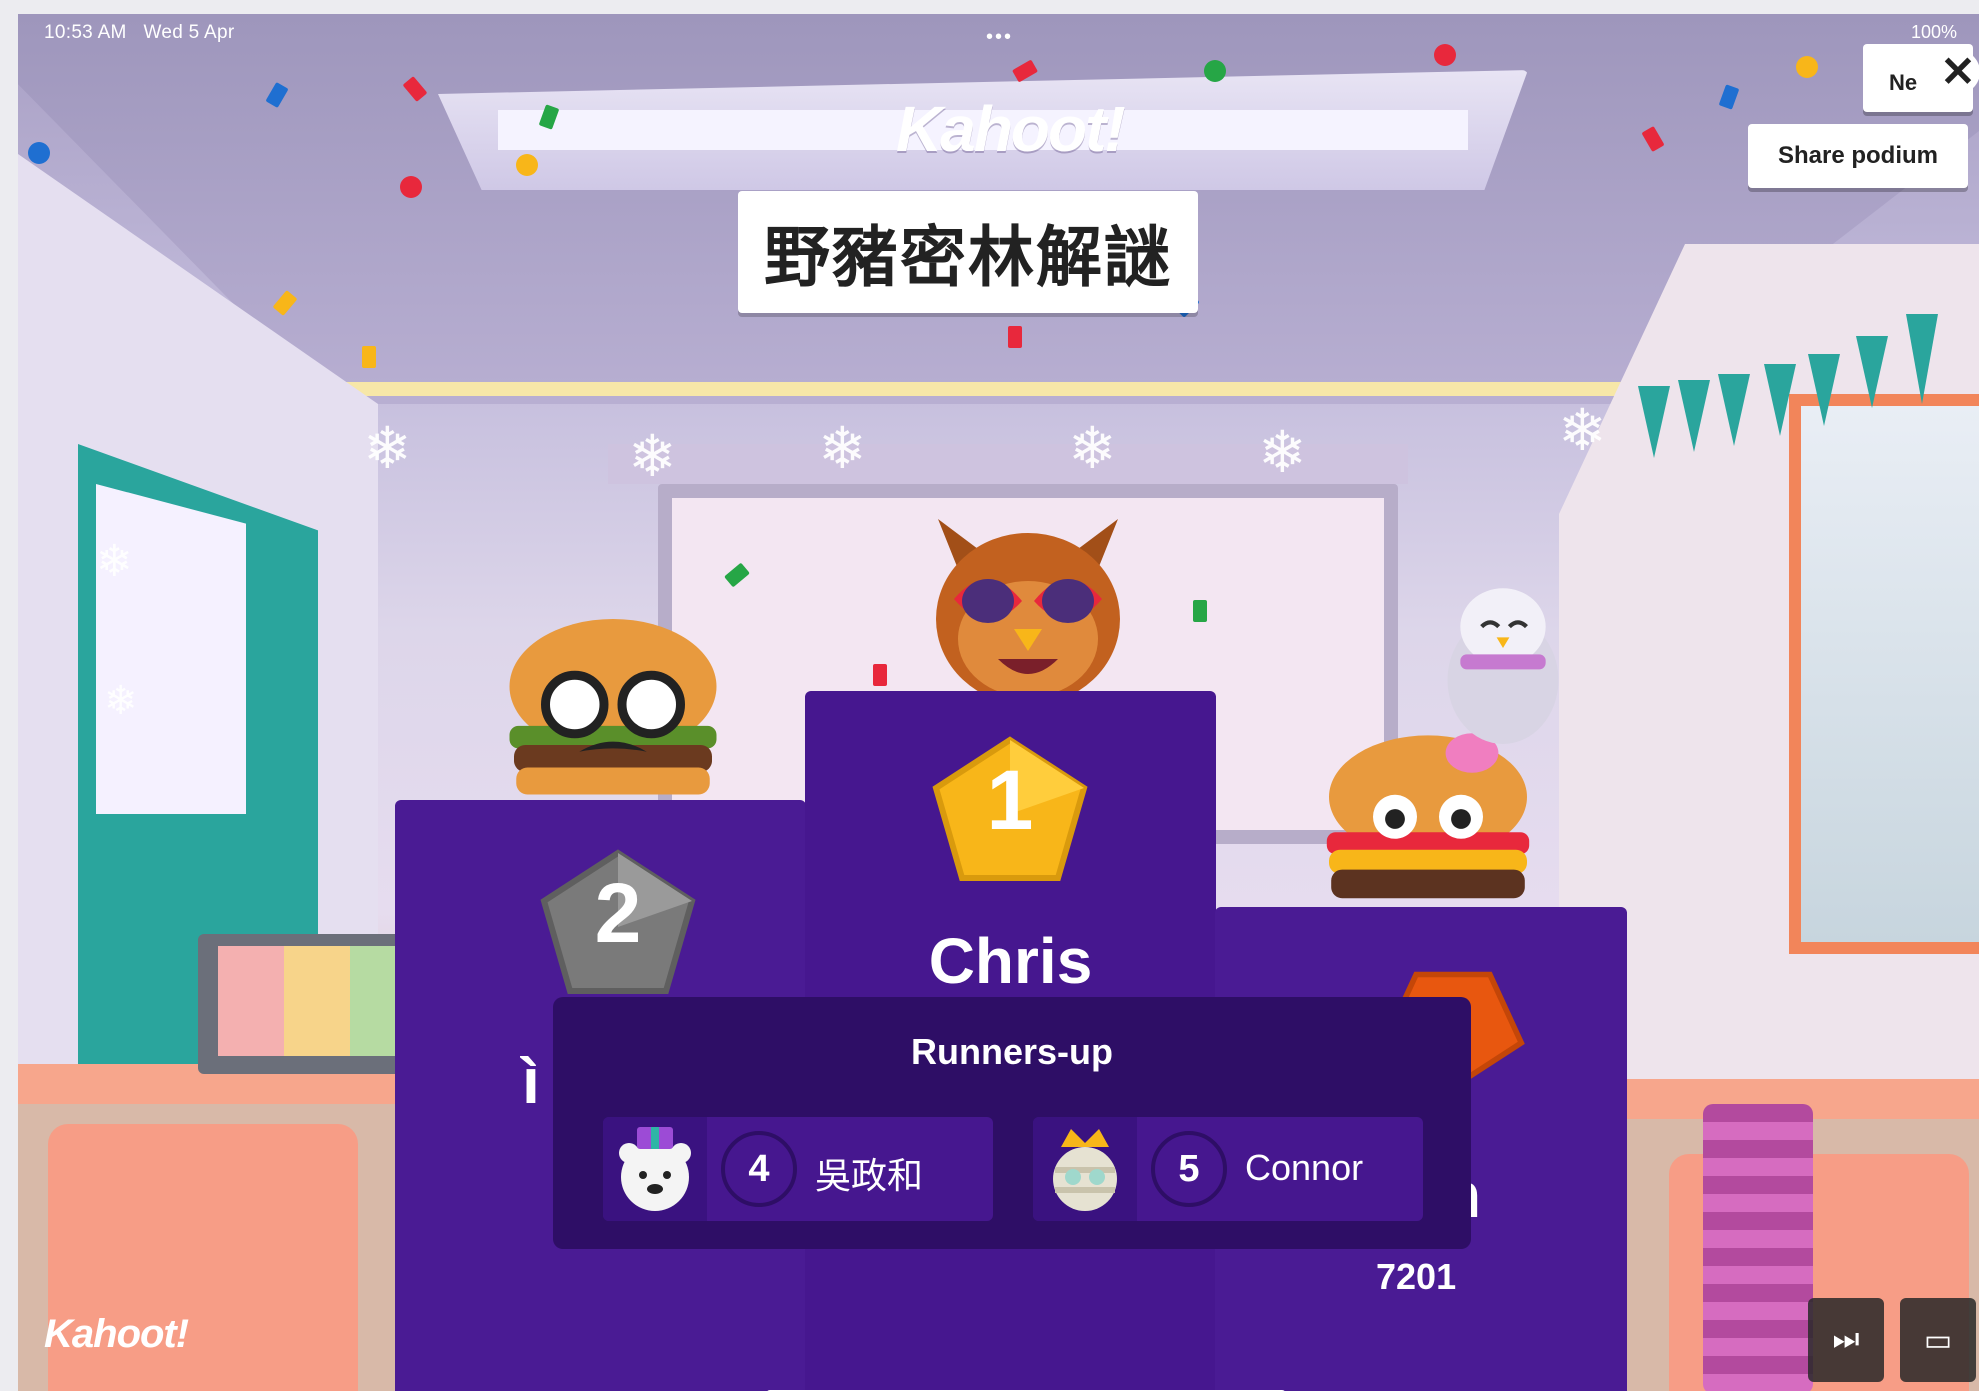  What do you see at coordinates (869, 1175) in the screenshot?
I see `runner-name: 吳政和` at bounding box center [869, 1175].